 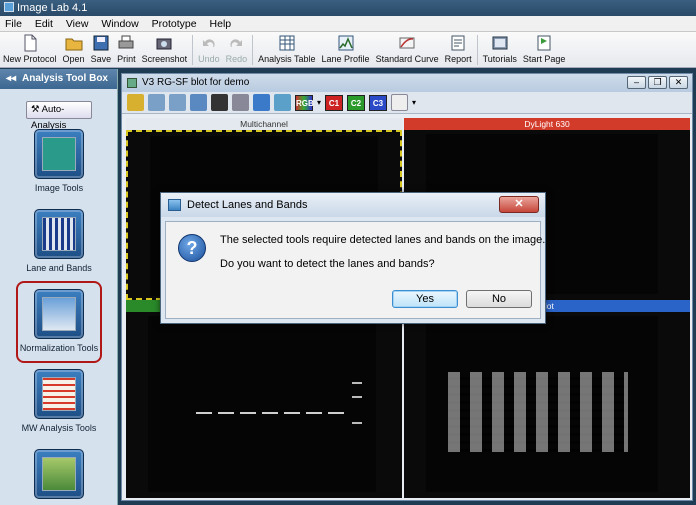 What do you see at coordinates (11, 78) in the screenshot?
I see `collapse-panel-icon: ◂◂` at bounding box center [11, 78].